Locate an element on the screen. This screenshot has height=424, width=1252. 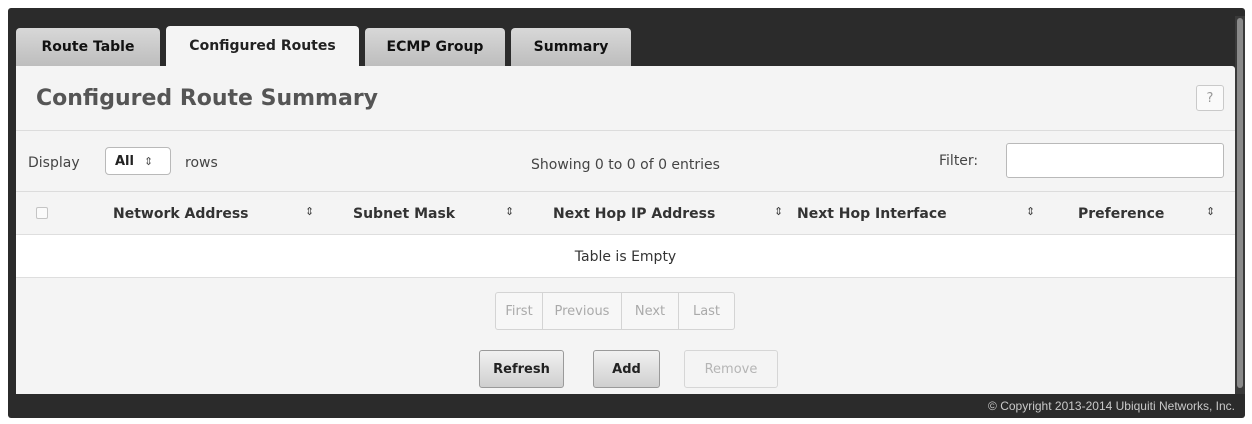
column-header-subnet-mask: Subnet Mask is located at coordinates (404, 214).